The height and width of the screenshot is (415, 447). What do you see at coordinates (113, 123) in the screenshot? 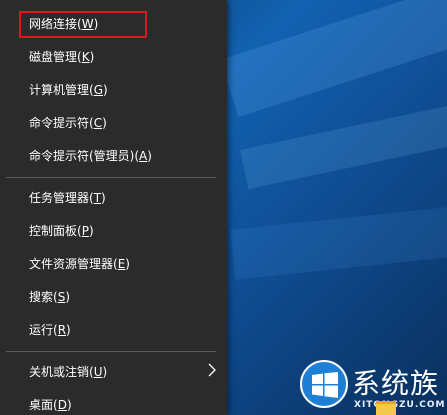
I see `menu-item-command-prompt: 命令提示符(C)` at bounding box center [113, 123].